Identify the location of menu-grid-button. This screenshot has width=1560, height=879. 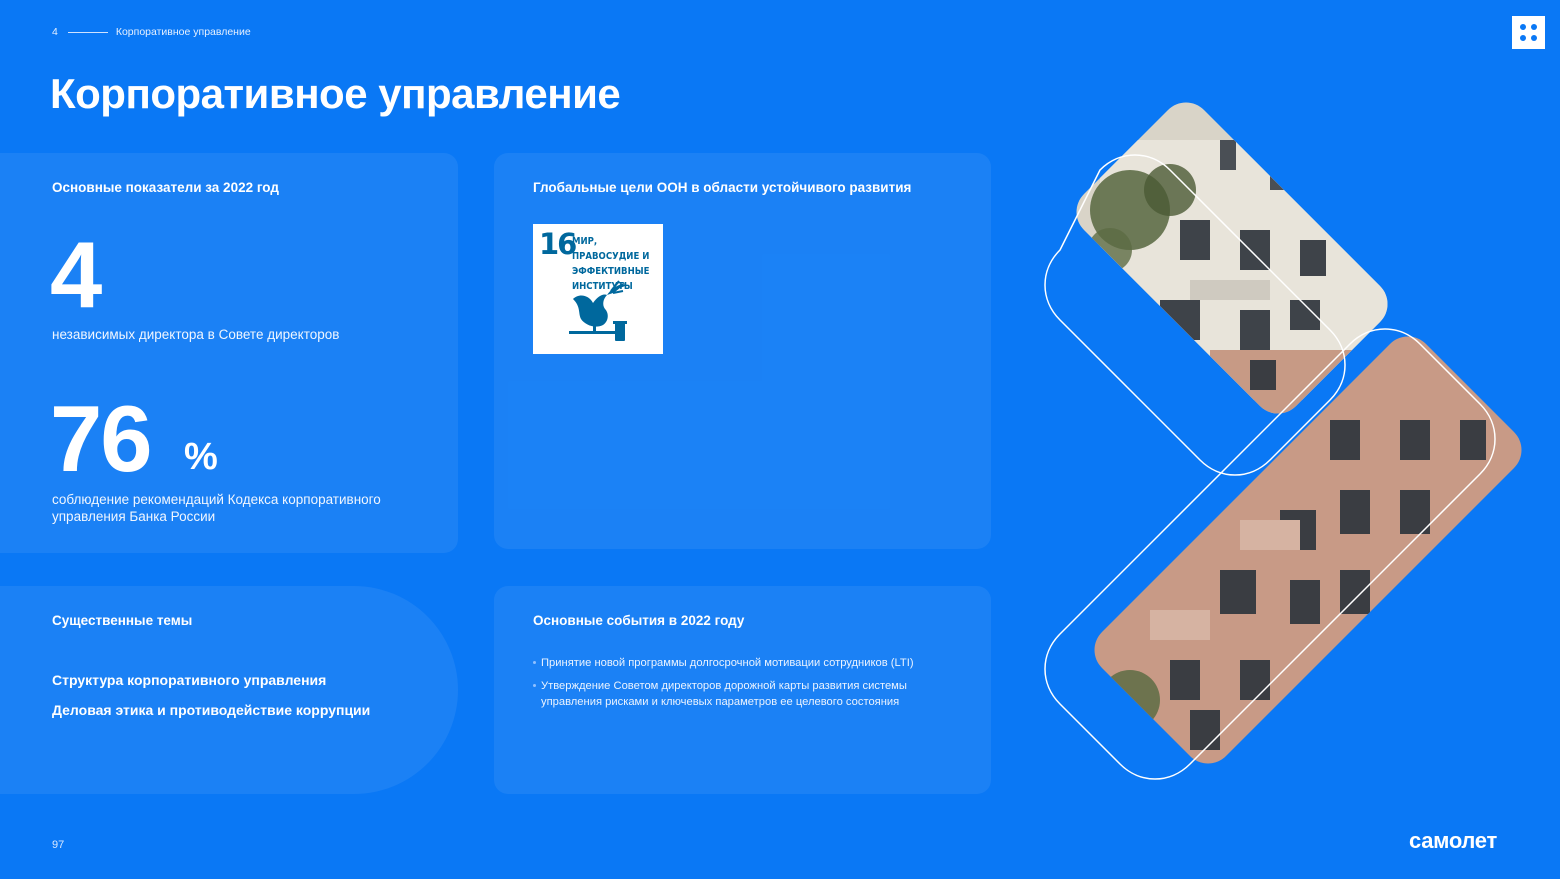
(1528, 32).